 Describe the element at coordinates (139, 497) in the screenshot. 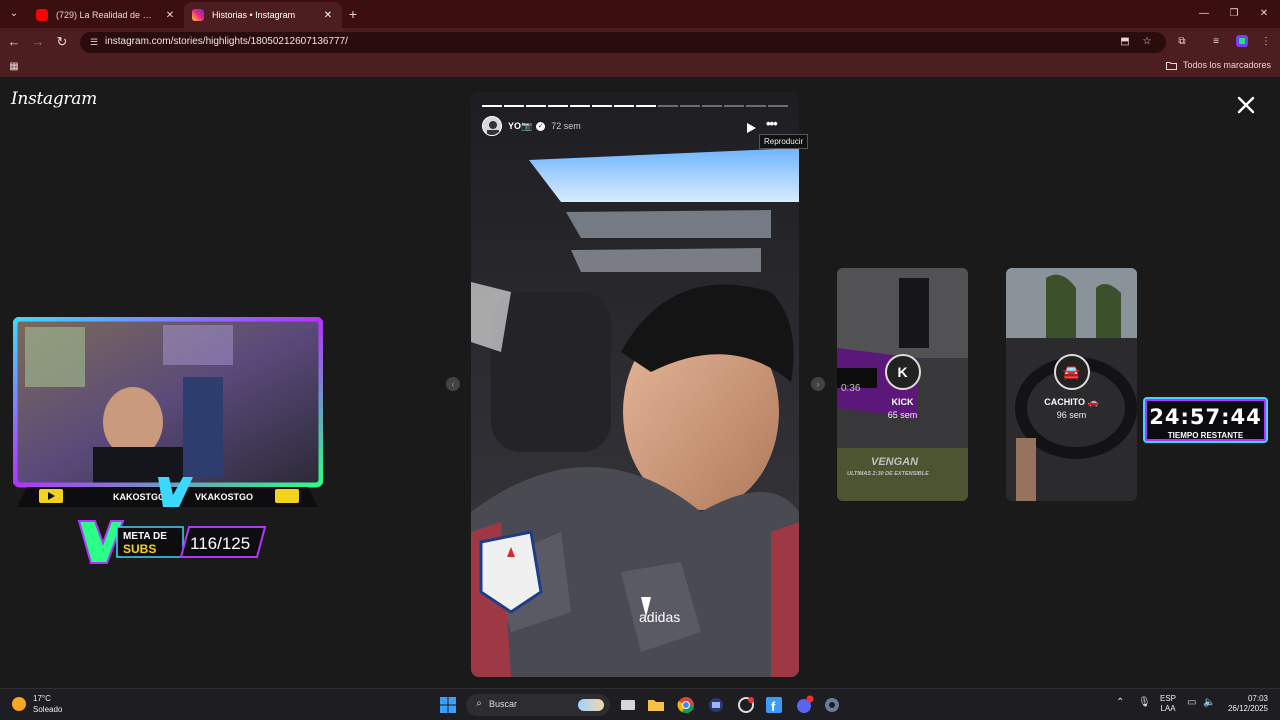

I see `cam-left-label: KAKOSTGO` at that location.